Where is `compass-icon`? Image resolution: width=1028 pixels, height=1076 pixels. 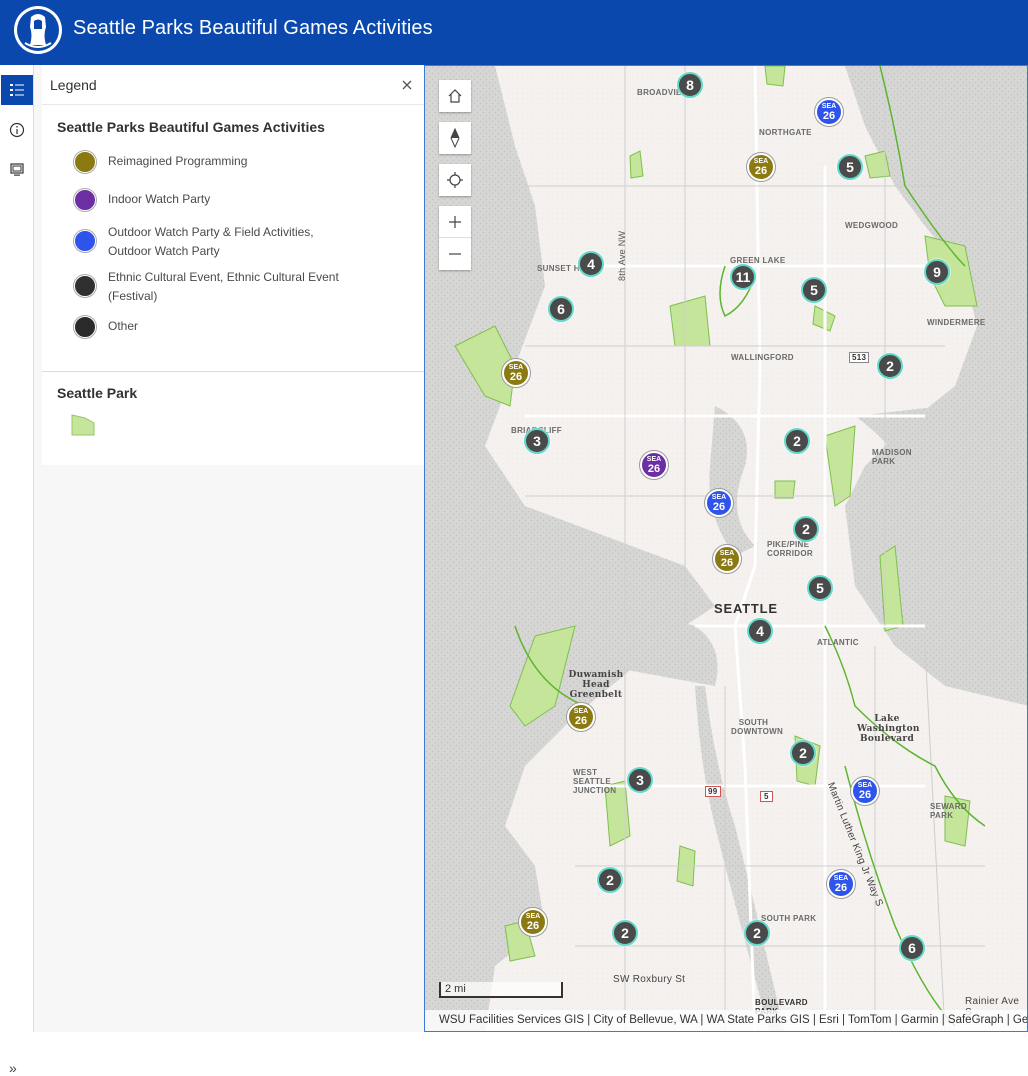 compass-icon is located at coordinates (455, 138).